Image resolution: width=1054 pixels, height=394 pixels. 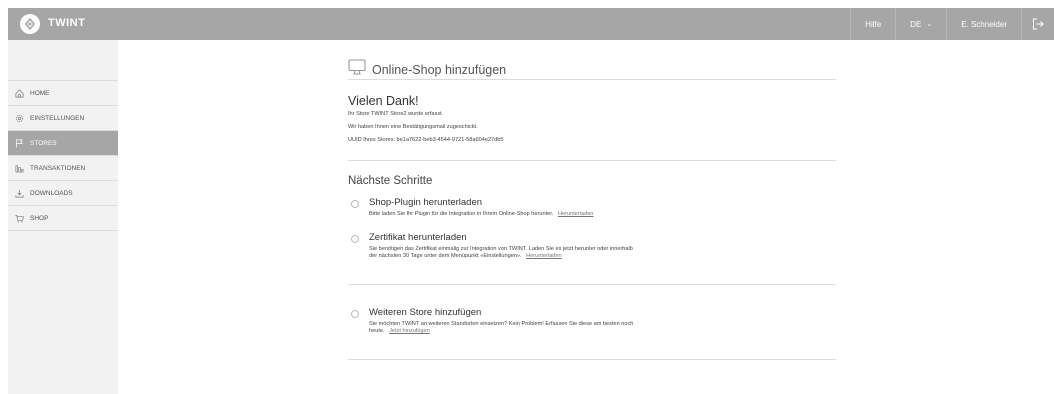 I want to click on language-label: DE, so click(x=916, y=24).